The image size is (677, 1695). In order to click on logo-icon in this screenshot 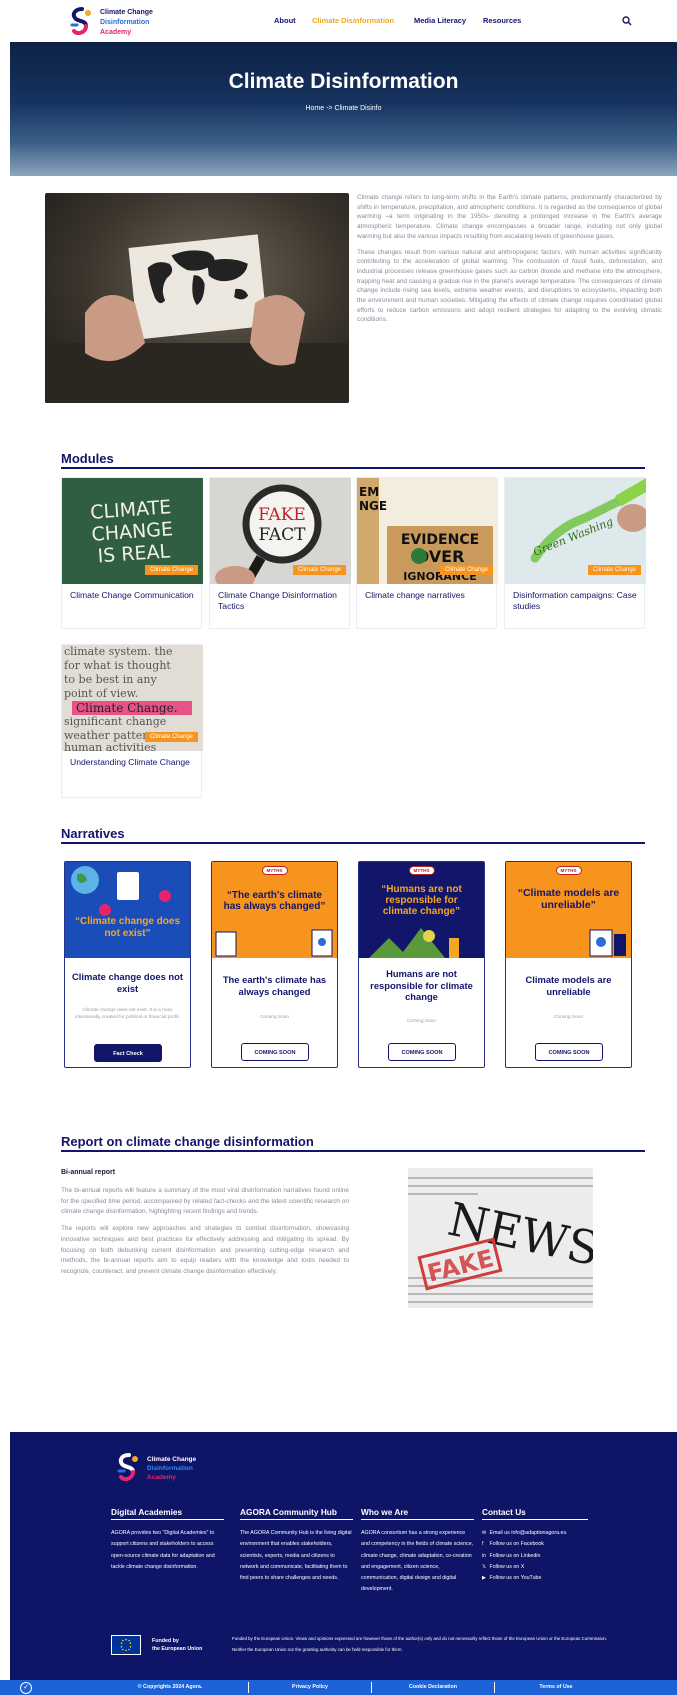, I will do `click(80, 21)`.